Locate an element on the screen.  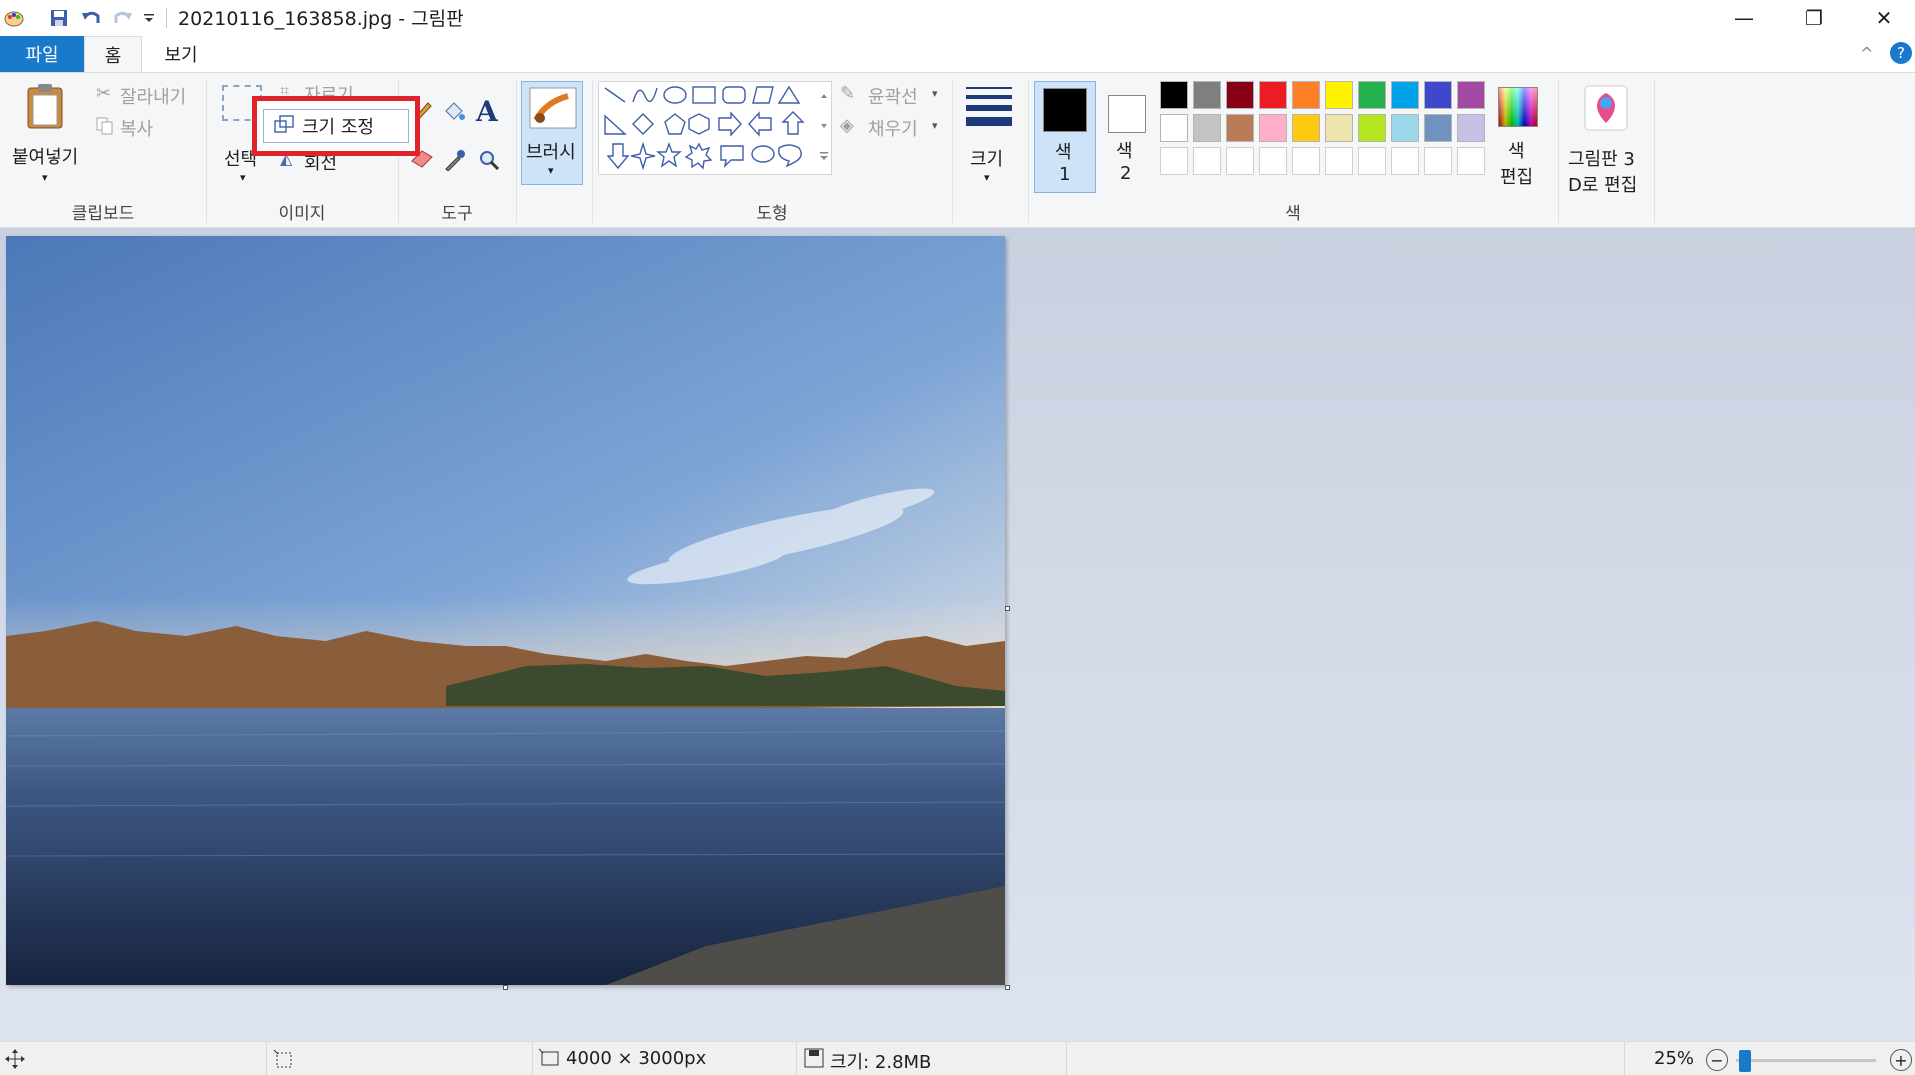
clipboard-icon is located at coordinates (46, 108).